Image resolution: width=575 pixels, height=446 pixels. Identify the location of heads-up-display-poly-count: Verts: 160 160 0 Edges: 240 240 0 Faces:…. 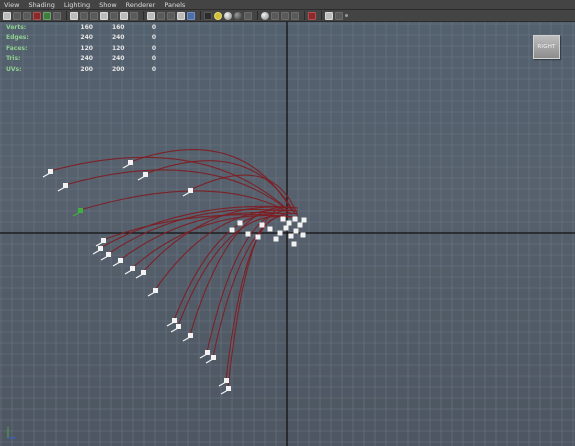
(81, 48).